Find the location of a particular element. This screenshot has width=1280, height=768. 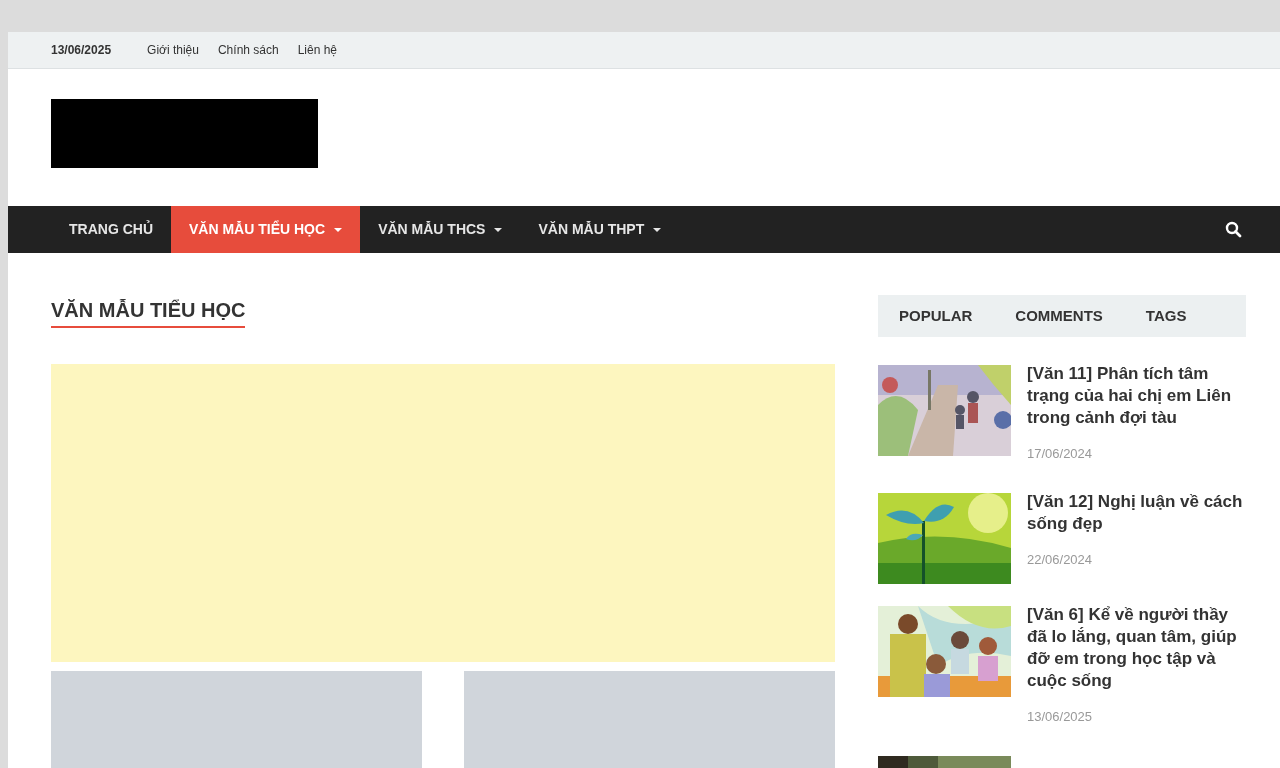

sidebar-tab: TAGS is located at coordinates (1166, 316).